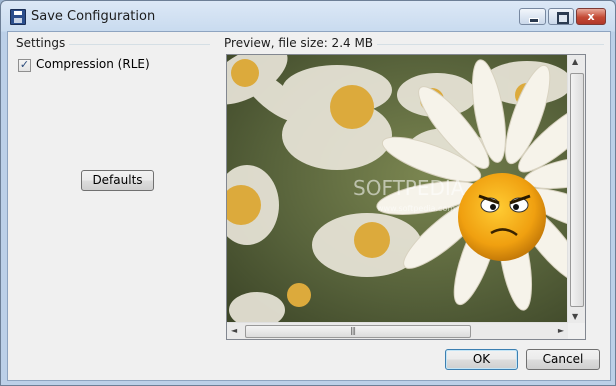 The height and width of the screenshot is (386, 616). Describe the element at coordinates (561, 330) in the screenshot. I see `scroll-right-icon: ►` at that location.